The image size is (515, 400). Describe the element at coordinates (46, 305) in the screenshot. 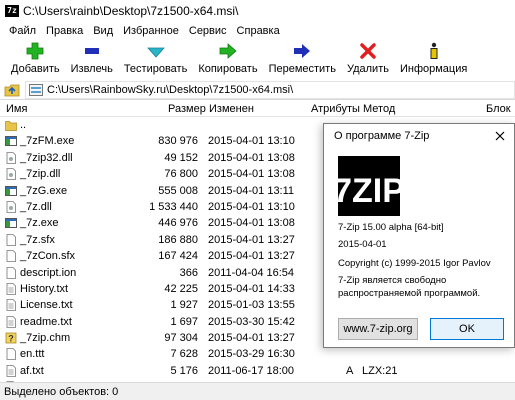

I see `file-name: License.txt` at that location.